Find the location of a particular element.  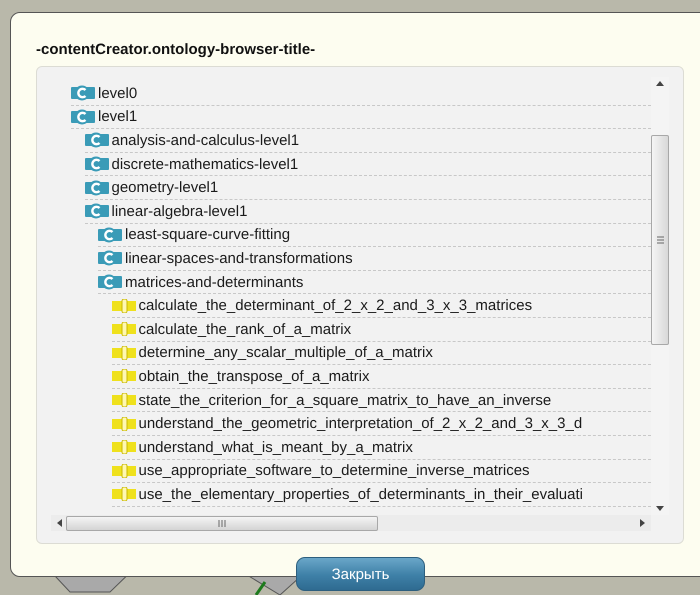

scroll-down-icon is located at coordinates (660, 508).